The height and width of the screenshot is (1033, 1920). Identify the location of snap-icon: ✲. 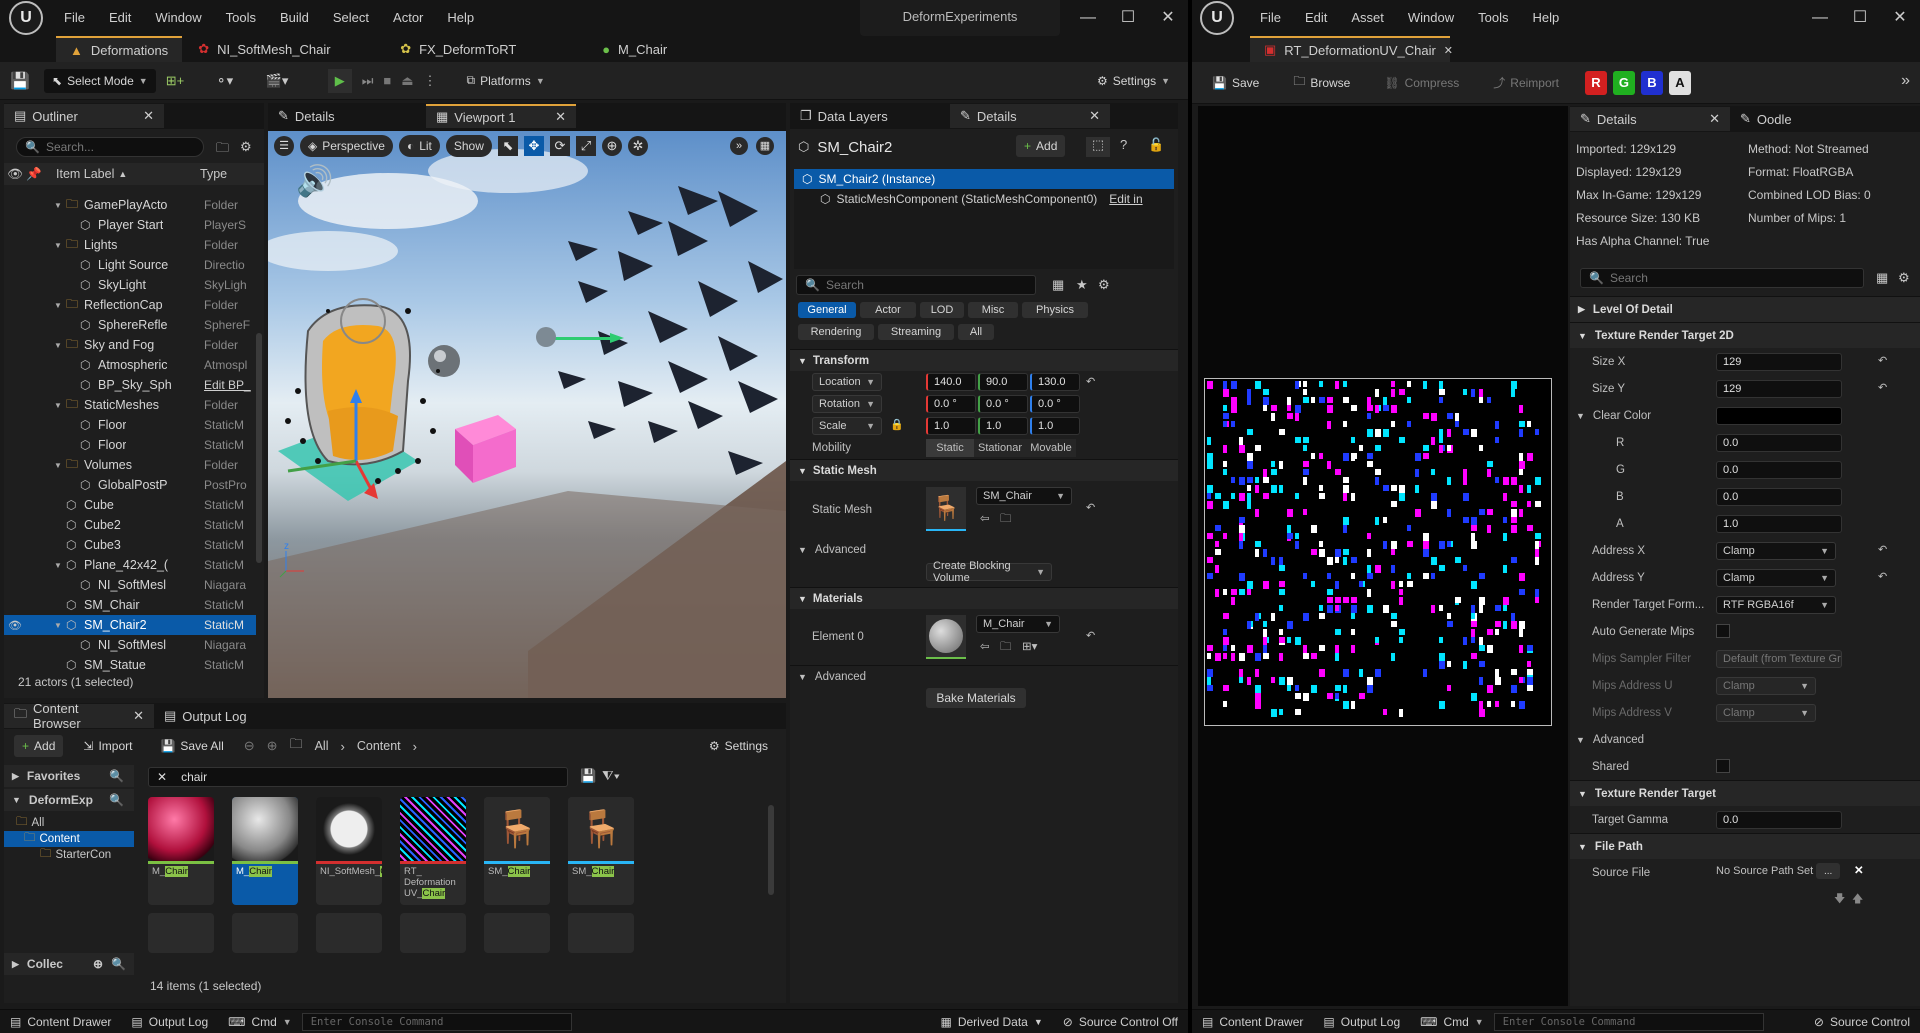
(637, 146).